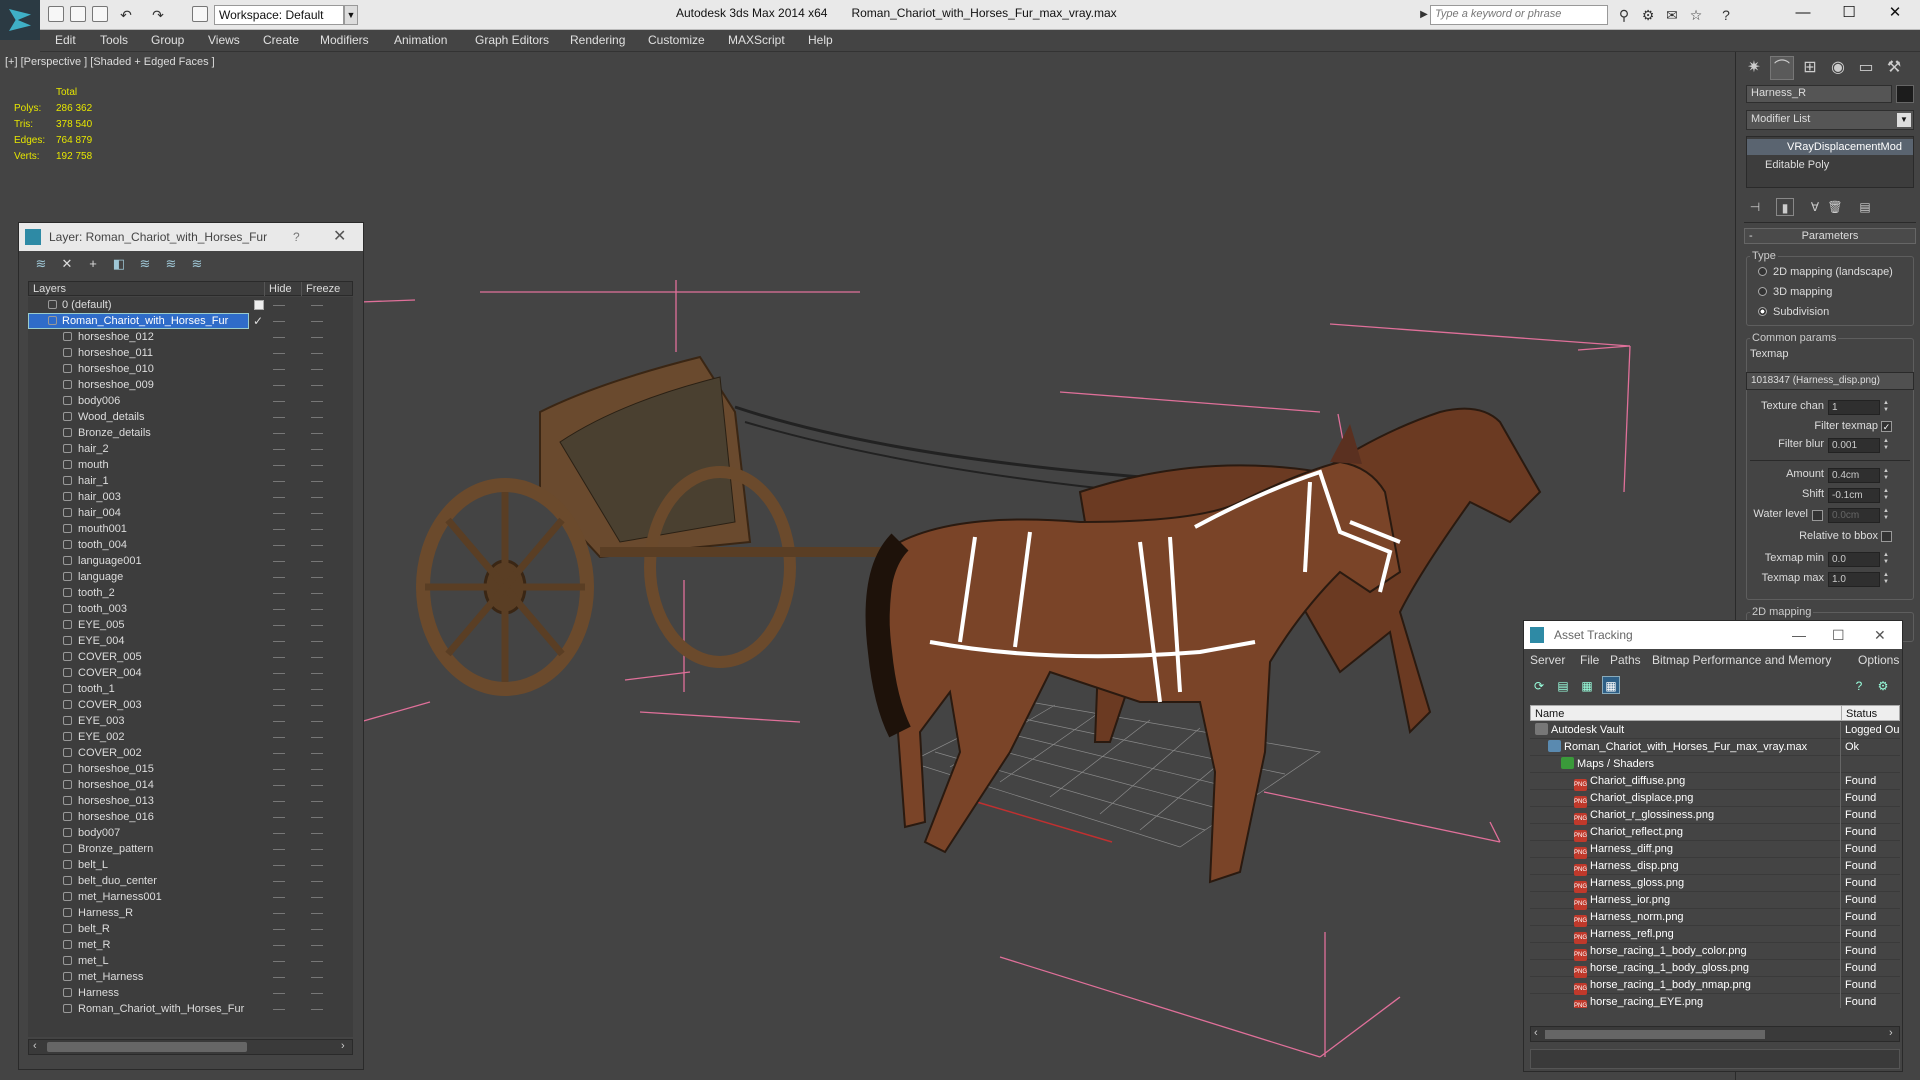 The height and width of the screenshot is (1080, 1920). I want to click on layer-item: mouth, so click(190, 465).